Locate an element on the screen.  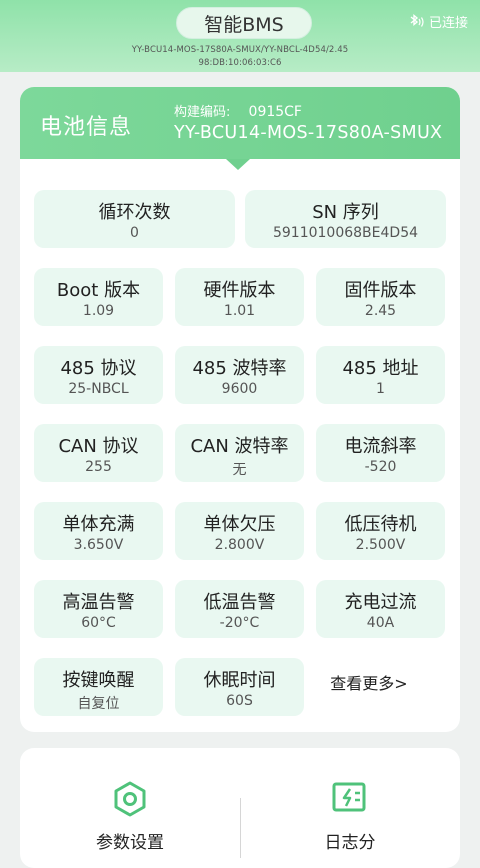
tile-value: 5911010068BE4D54 is located at coordinates (345, 233).